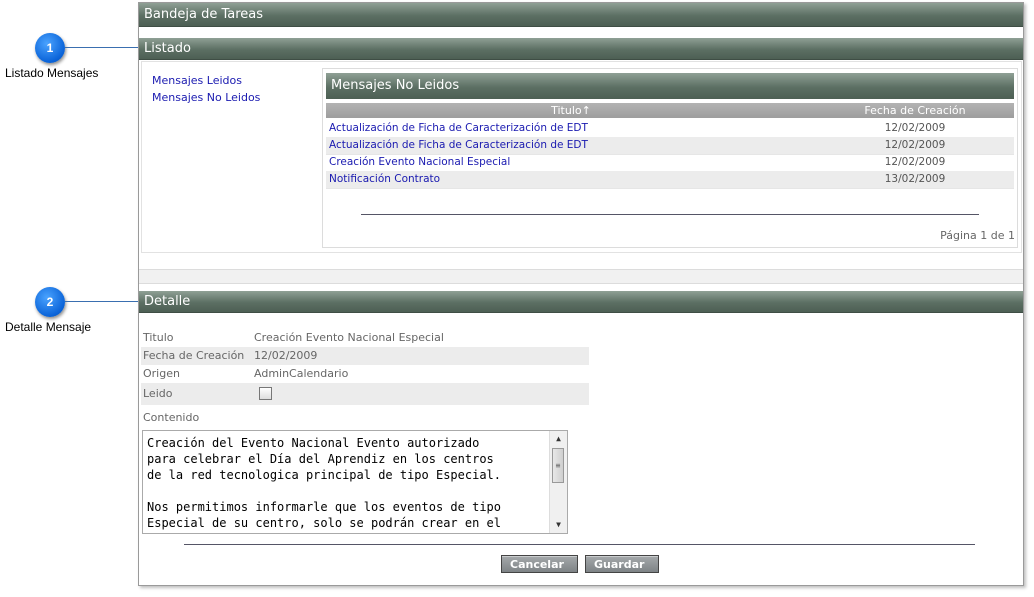  What do you see at coordinates (102, 47) in the screenshot?
I see `callout-1-leader-line` at bounding box center [102, 47].